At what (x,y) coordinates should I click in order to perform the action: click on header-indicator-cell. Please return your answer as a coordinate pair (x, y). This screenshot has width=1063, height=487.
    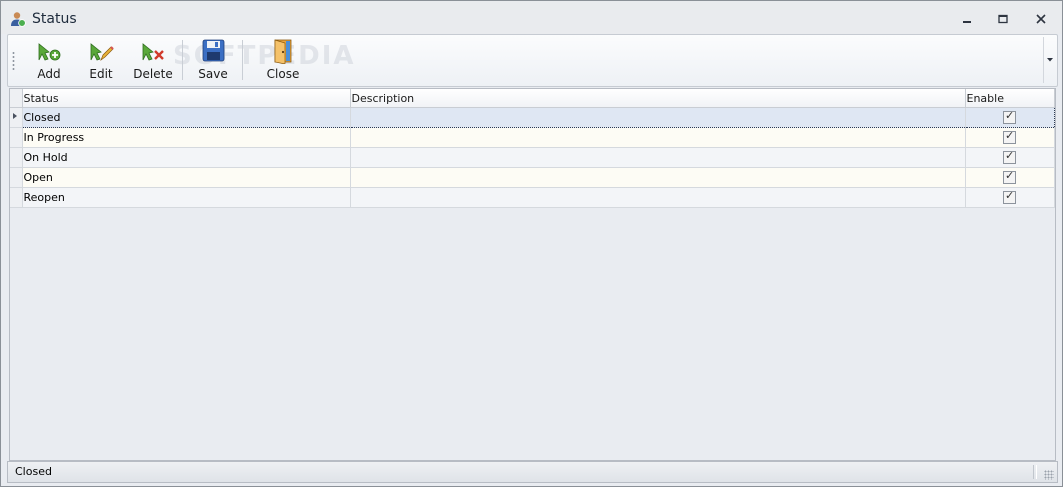
    Looking at the image, I should click on (16, 98).